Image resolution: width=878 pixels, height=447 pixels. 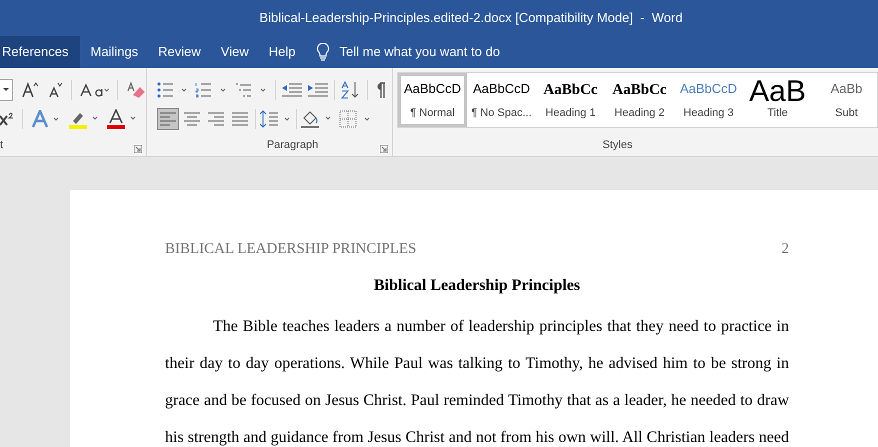 What do you see at coordinates (639, 113) in the screenshot?
I see `style-name: Heading 2` at bounding box center [639, 113].